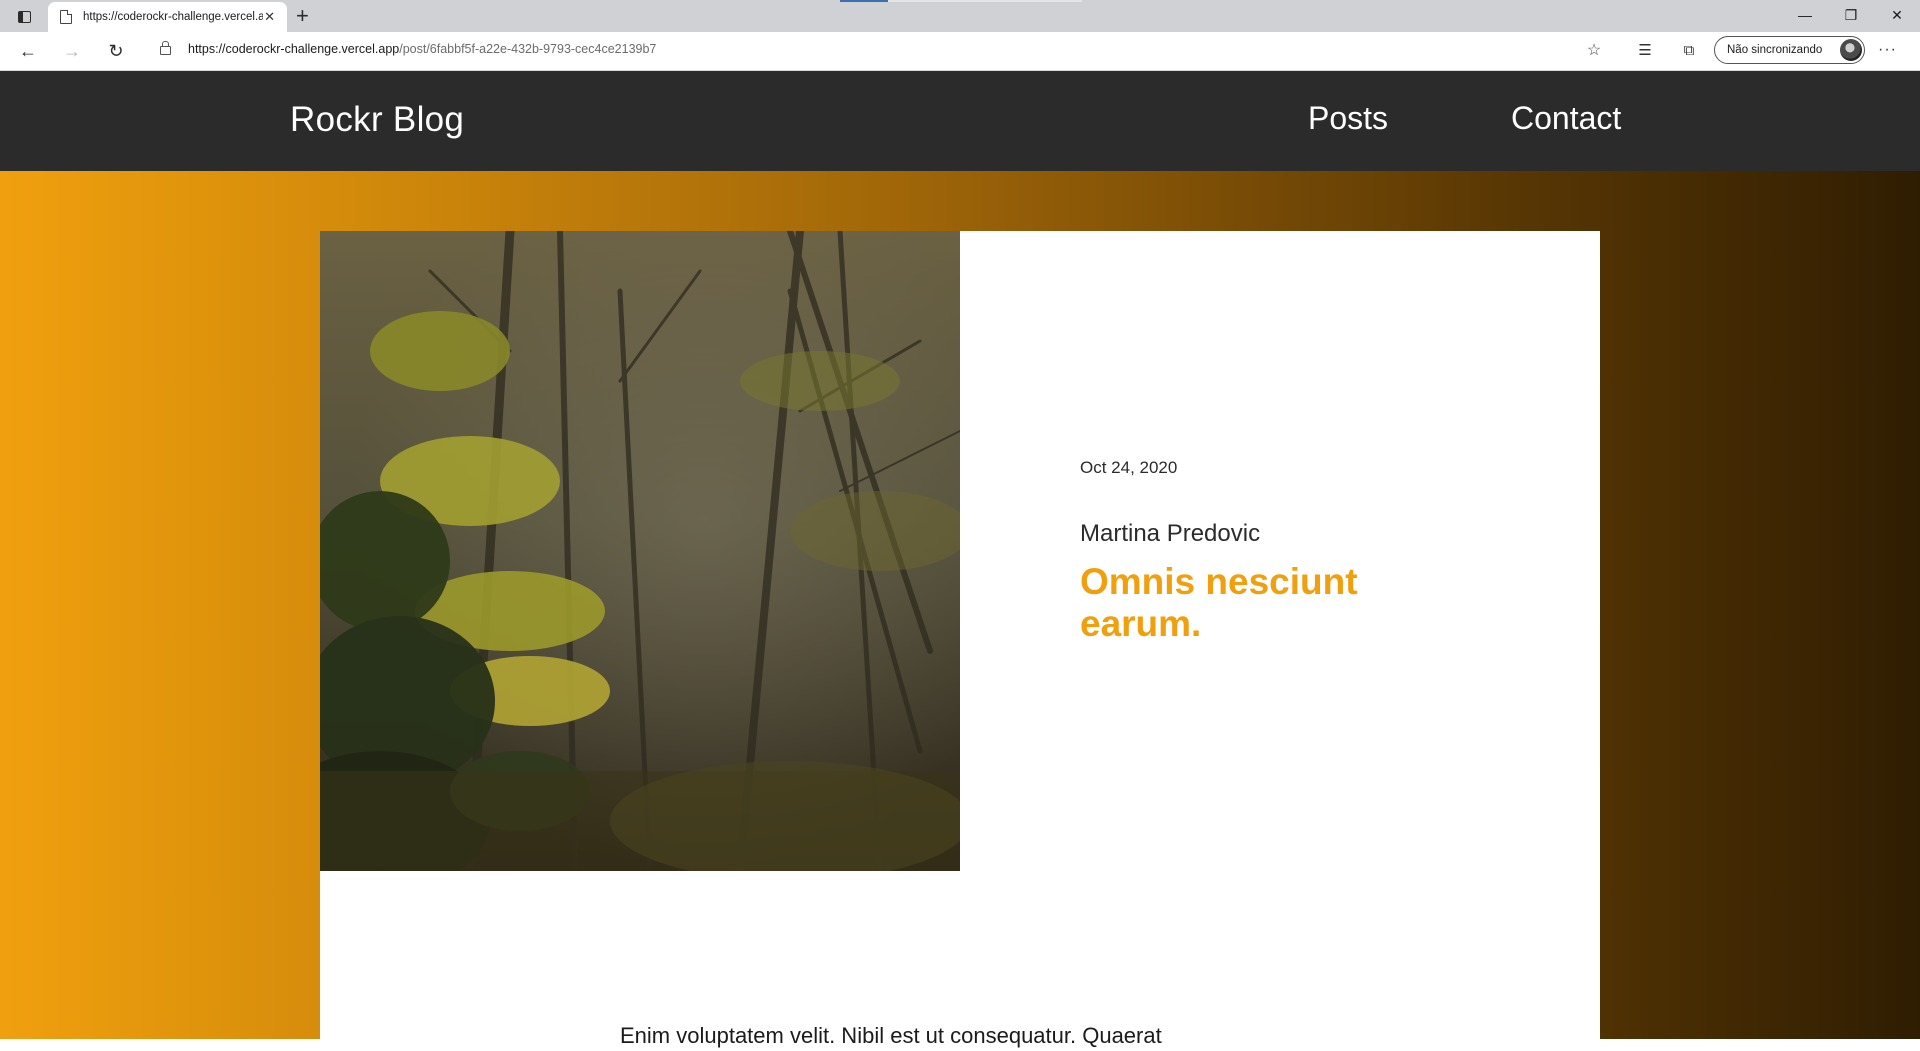 This screenshot has height=1051, width=1920. Describe the element at coordinates (1348, 118) in the screenshot. I see `nav-link-posts: Posts` at that location.